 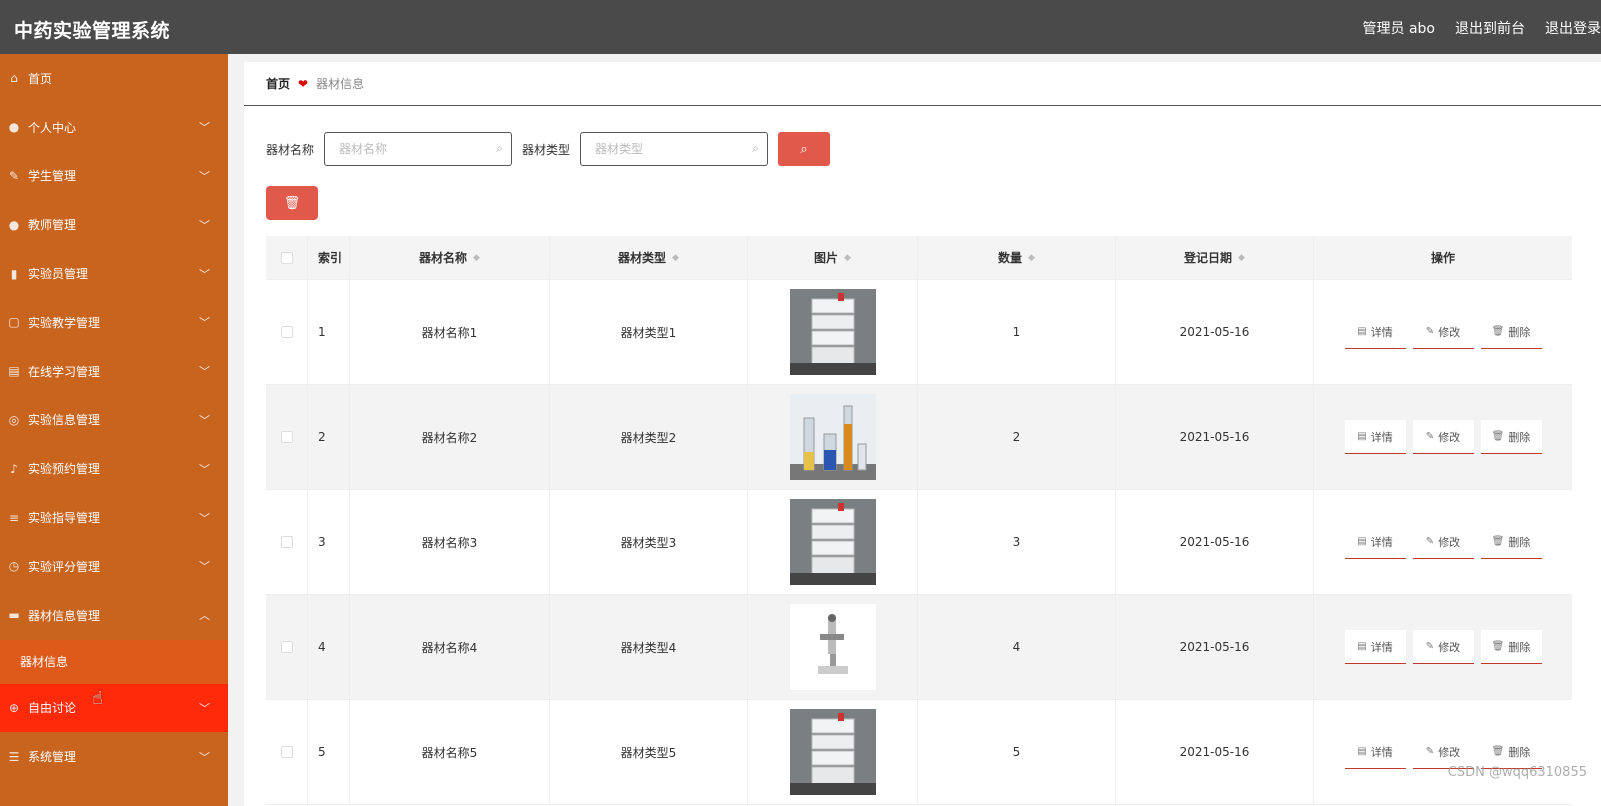 What do you see at coordinates (64, 322) in the screenshot?
I see `sidebar-item-label: 实验教学管理` at bounding box center [64, 322].